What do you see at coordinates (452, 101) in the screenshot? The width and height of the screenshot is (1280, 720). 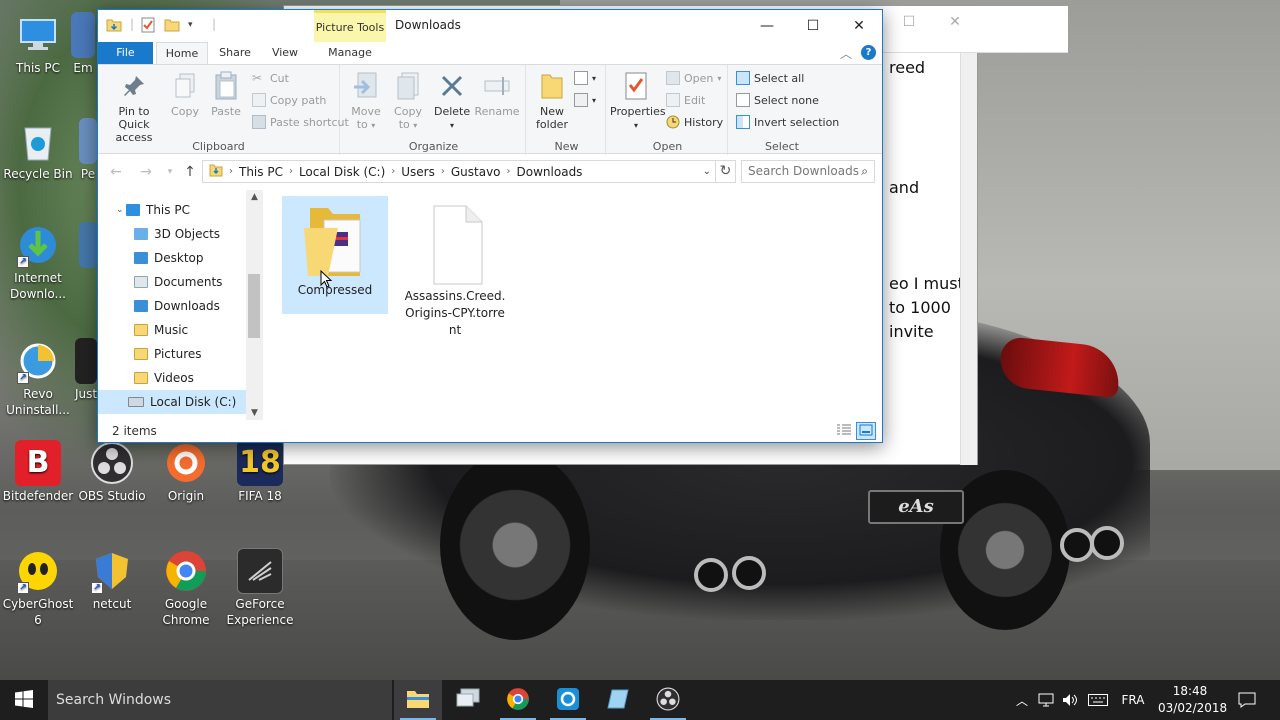 I see `delete-button: Delete ▾` at bounding box center [452, 101].